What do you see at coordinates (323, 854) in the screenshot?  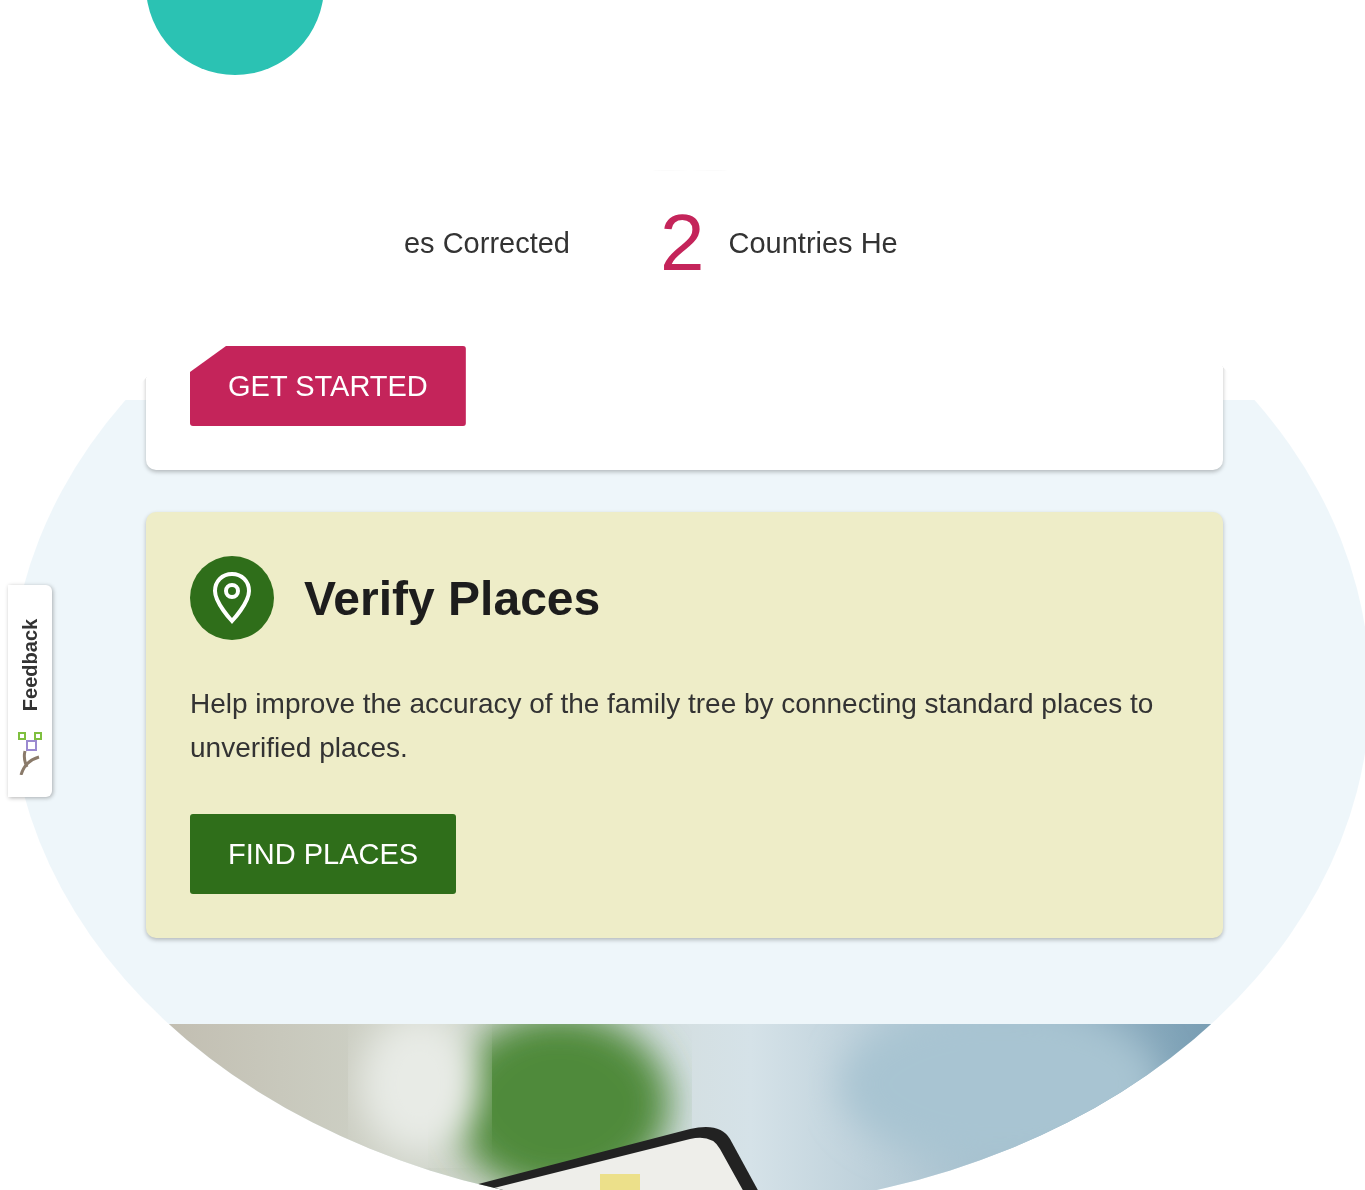 I see `find-places-button: FIND PLACES` at bounding box center [323, 854].